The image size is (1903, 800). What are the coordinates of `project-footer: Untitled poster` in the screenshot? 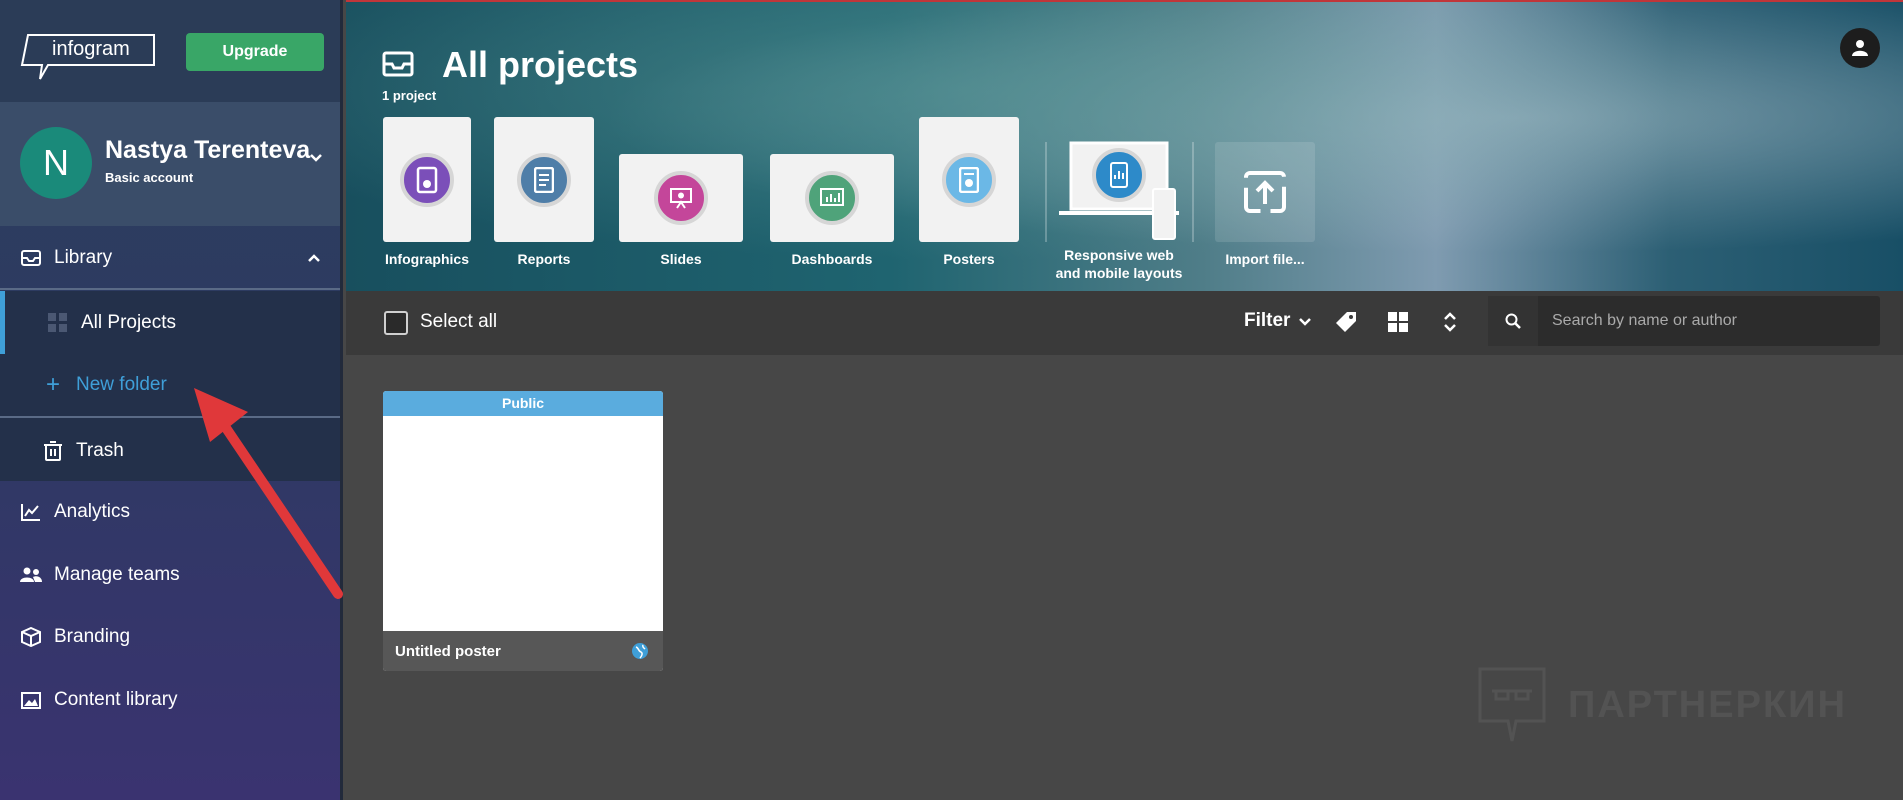 It's located at (523, 651).